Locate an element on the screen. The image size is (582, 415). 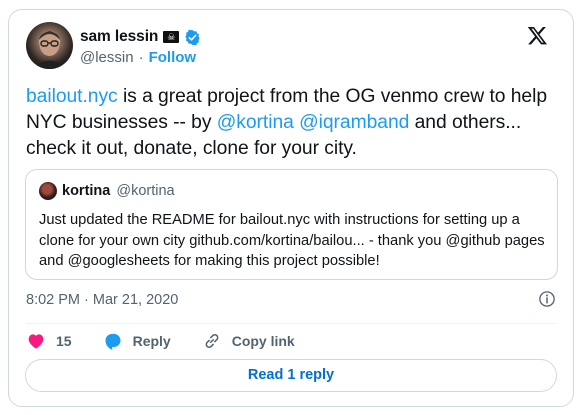
heart-icon is located at coordinates (36, 341).